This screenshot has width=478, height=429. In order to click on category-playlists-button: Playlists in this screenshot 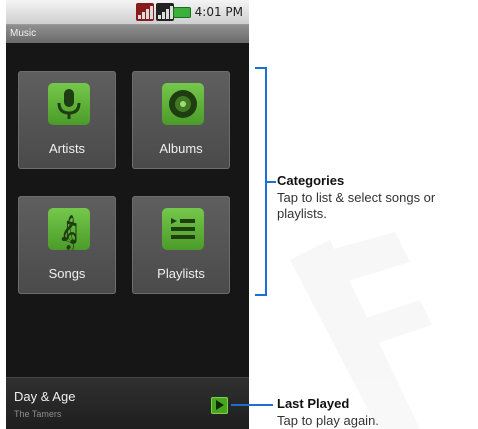, I will do `click(181, 245)`.